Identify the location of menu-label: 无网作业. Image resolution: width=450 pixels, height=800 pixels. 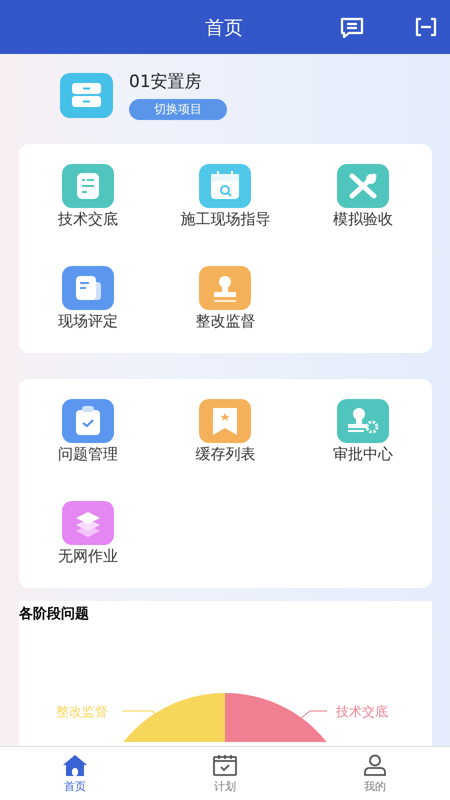
(88, 556).